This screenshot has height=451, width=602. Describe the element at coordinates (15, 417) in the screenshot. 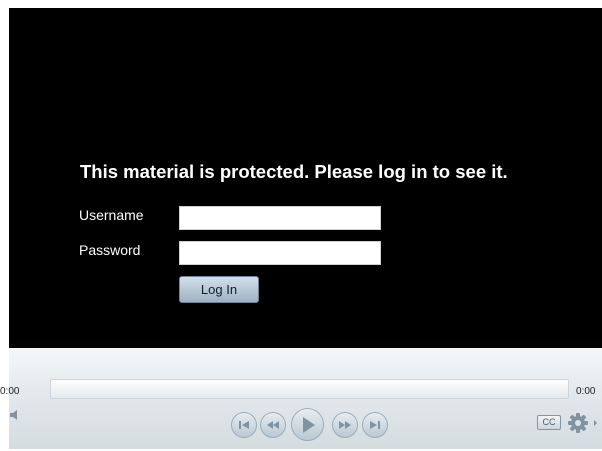

I see `volume-icon` at that location.